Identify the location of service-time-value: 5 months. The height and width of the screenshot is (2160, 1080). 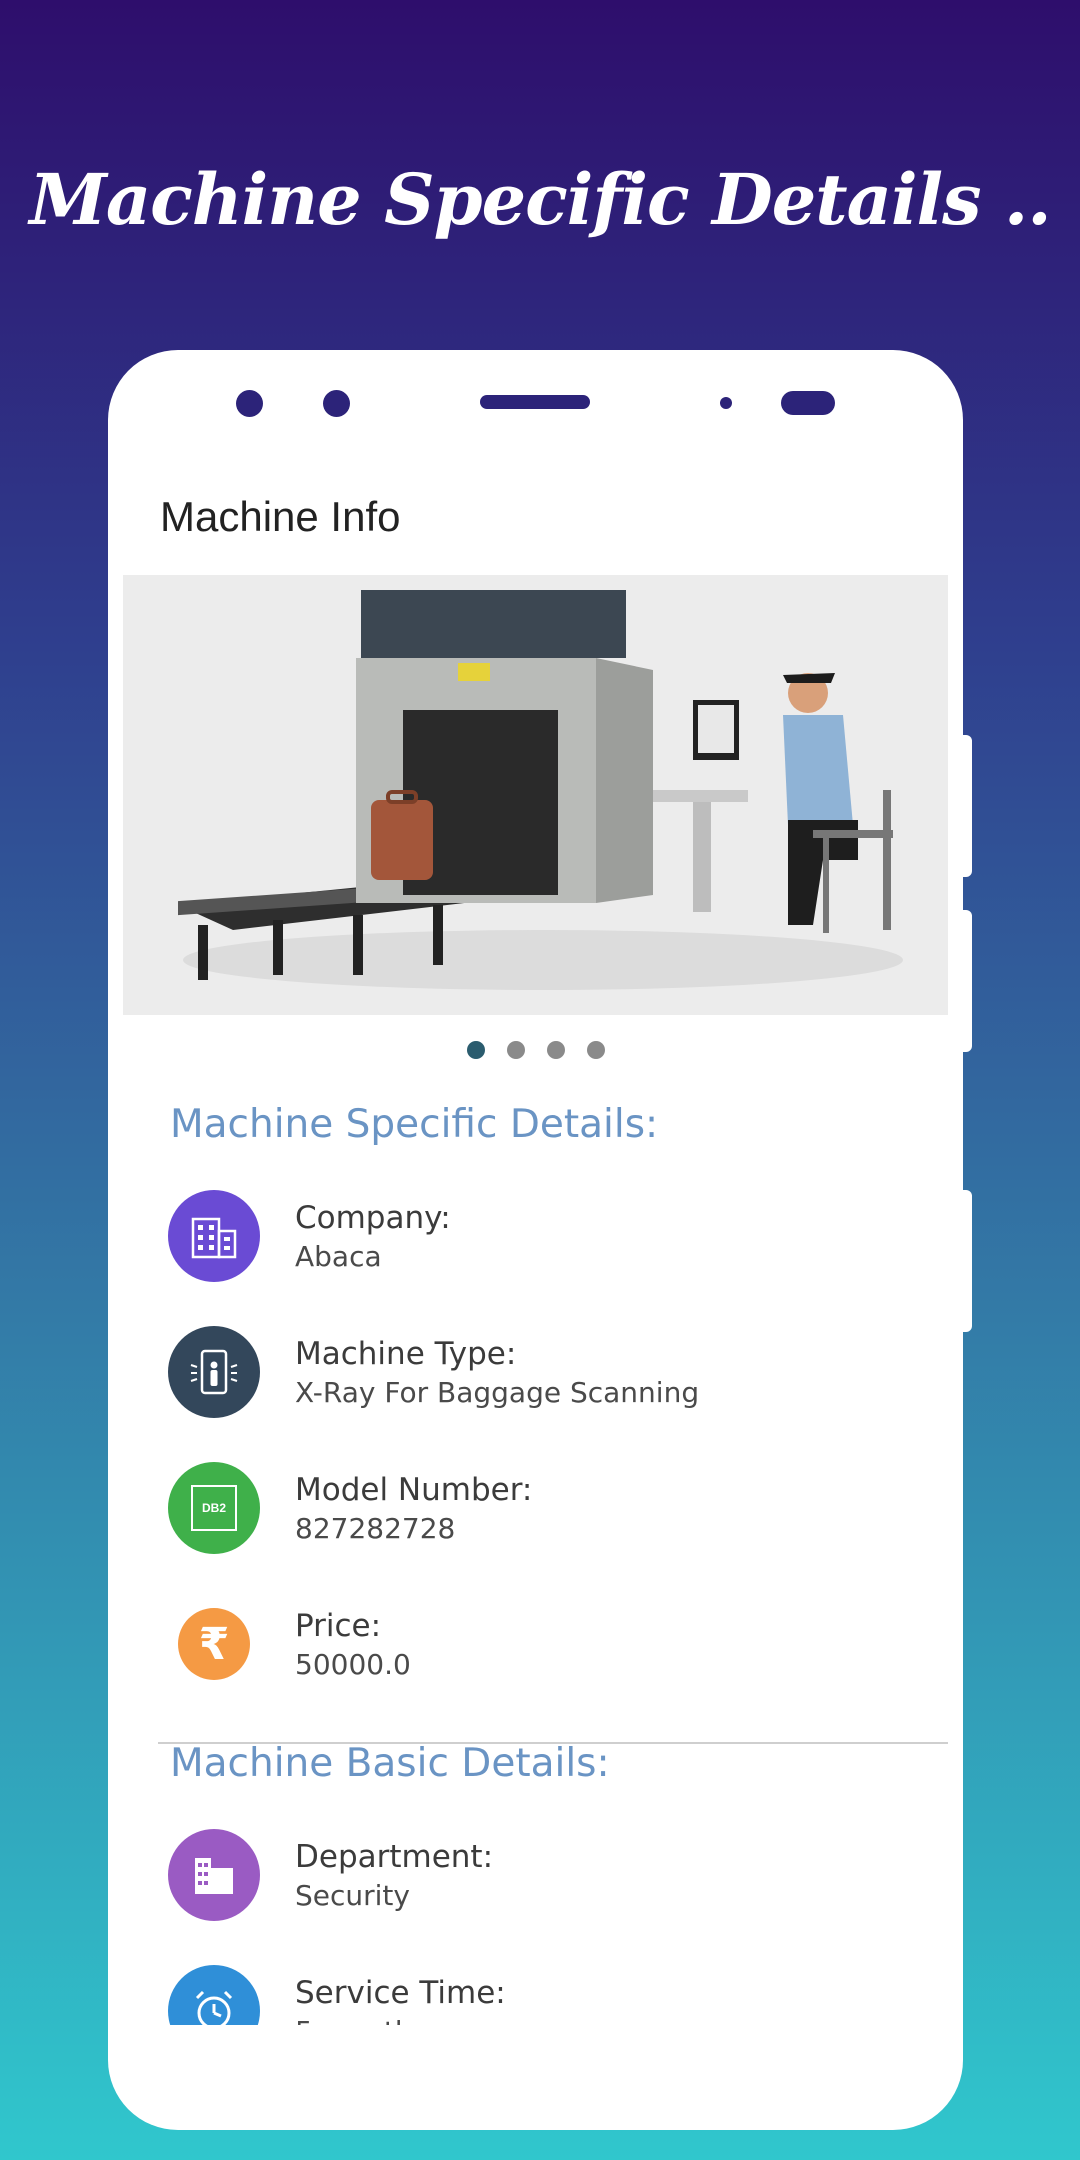
(400, 2020).